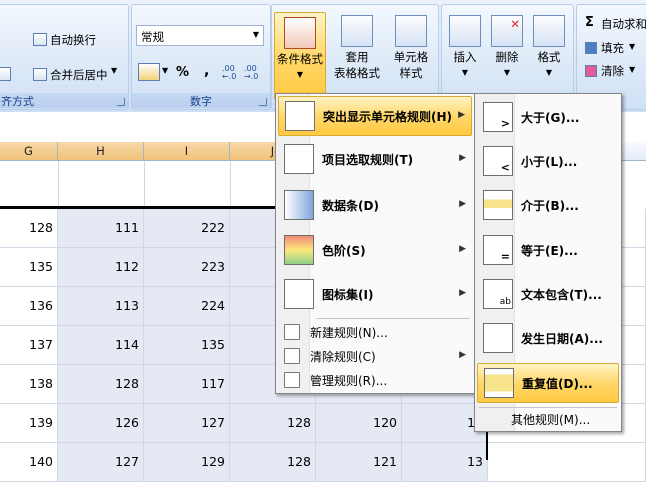  What do you see at coordinates (149, 72) in the screenshot?
I see `currency-icon` at bounding box center [149, 72].